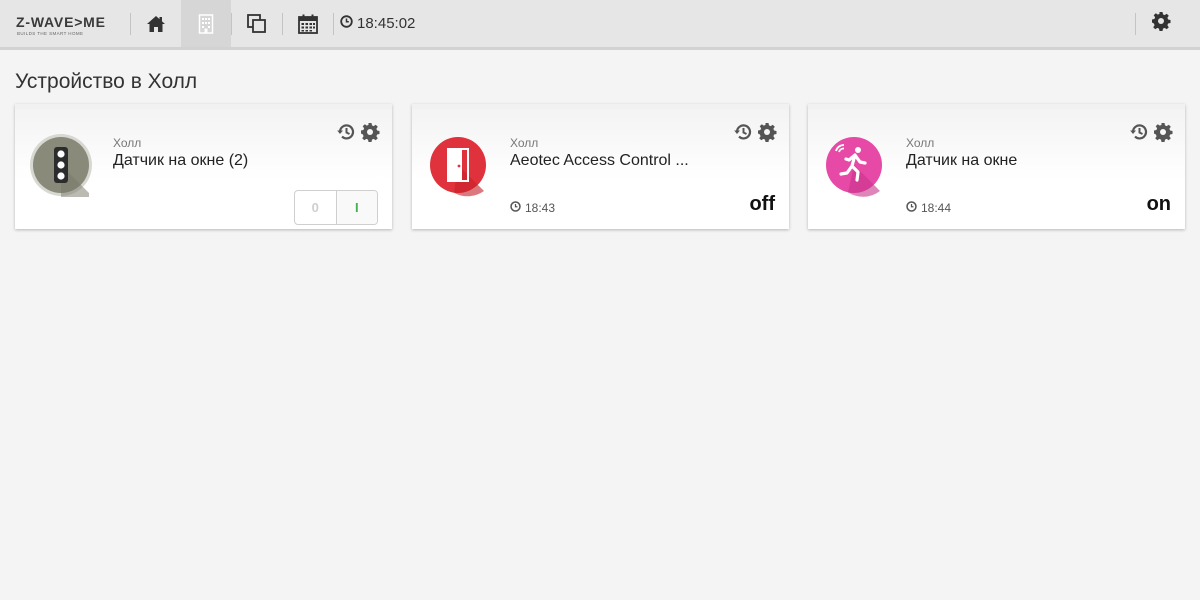 The height and width of the screenshot is (600, 1200). I want to click on logo-text: Z-WAVE>ME, so click(61, 22).